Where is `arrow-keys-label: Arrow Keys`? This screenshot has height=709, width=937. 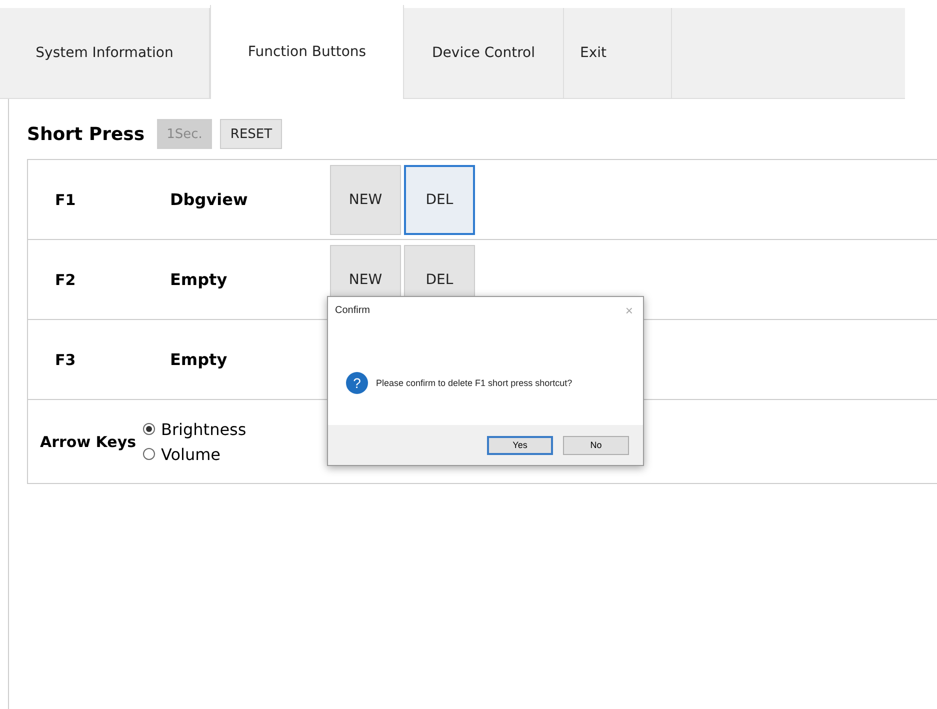
arrow-keys-label: Arrow Keys is located at coordinates (88, 441).